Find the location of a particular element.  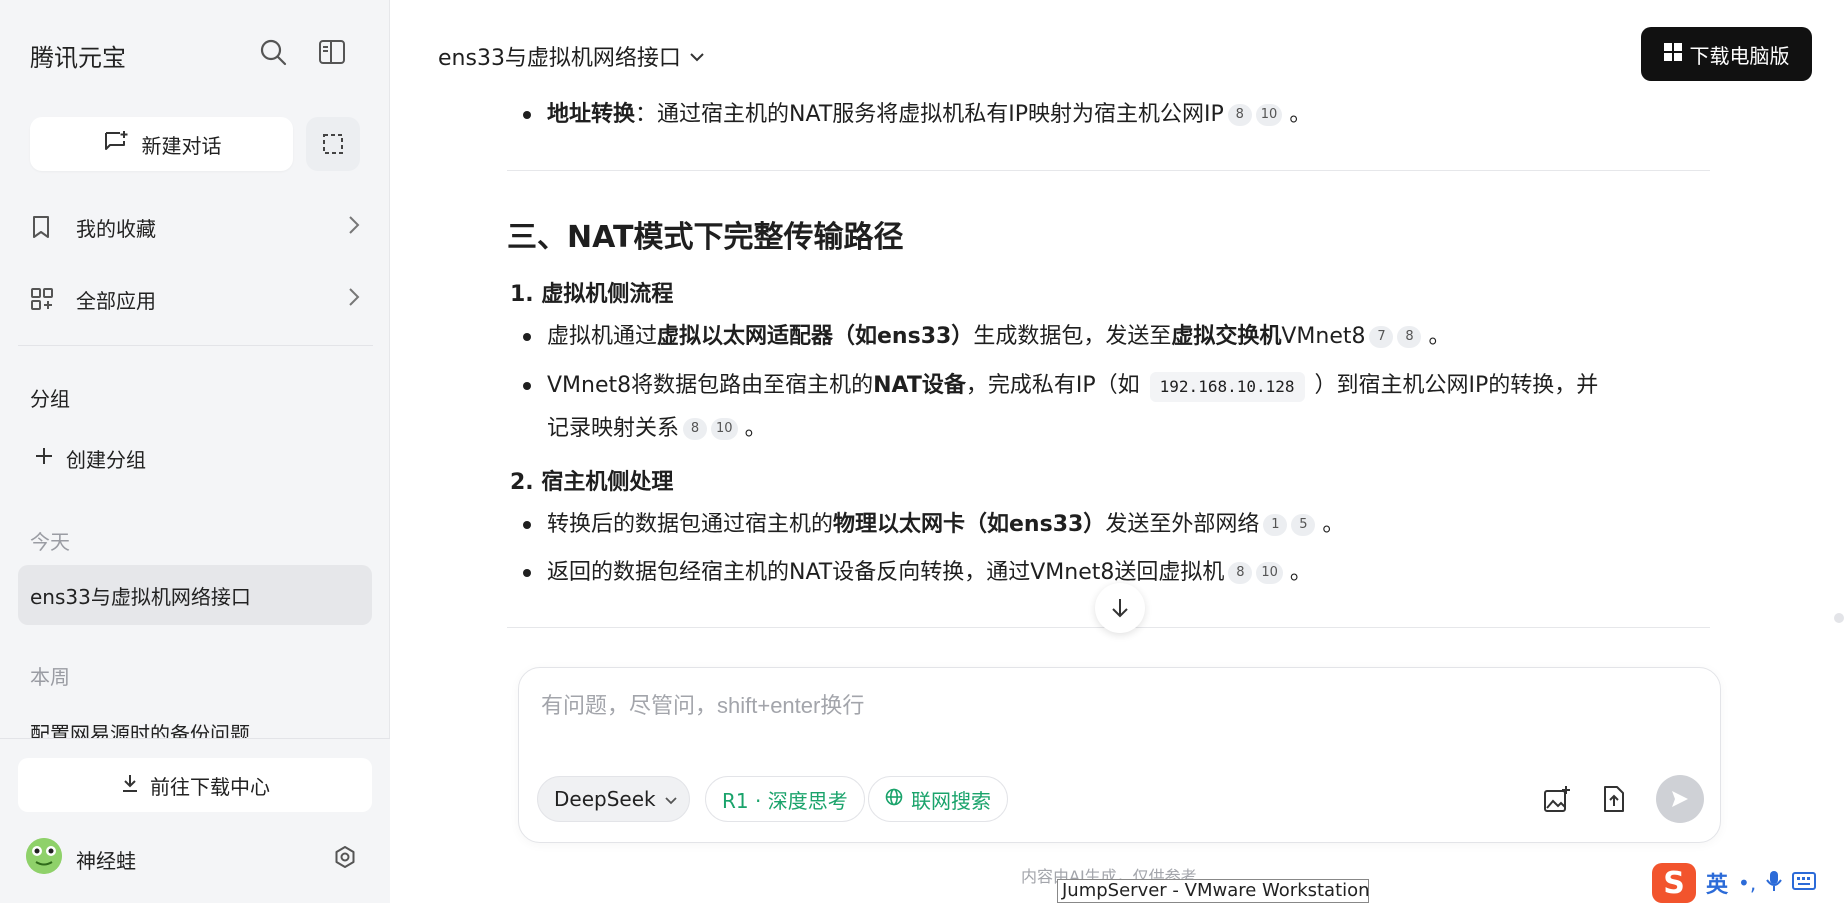

deep-think-toggle: R1 · 深度思考 is located at coordinates (785, 799).